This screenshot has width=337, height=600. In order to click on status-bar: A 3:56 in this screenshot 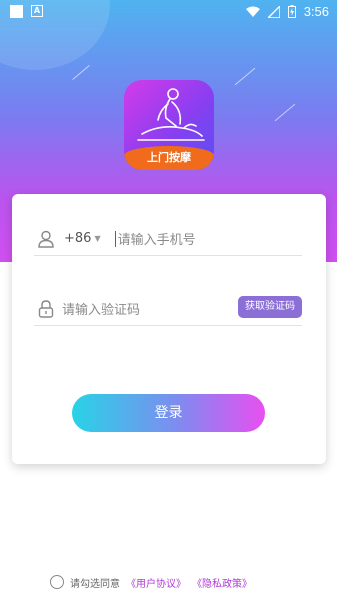, I will do `click(168, 12)`.